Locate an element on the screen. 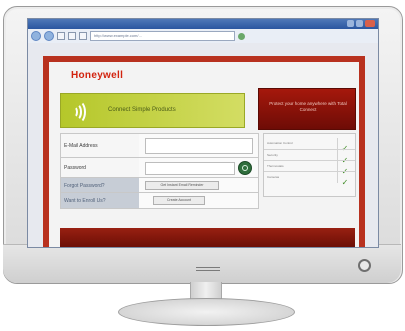 Image resolution: width=405 pixels, height=331 pixels. checklist-row: Cameras ✓ is located at coordinates (309, 179).